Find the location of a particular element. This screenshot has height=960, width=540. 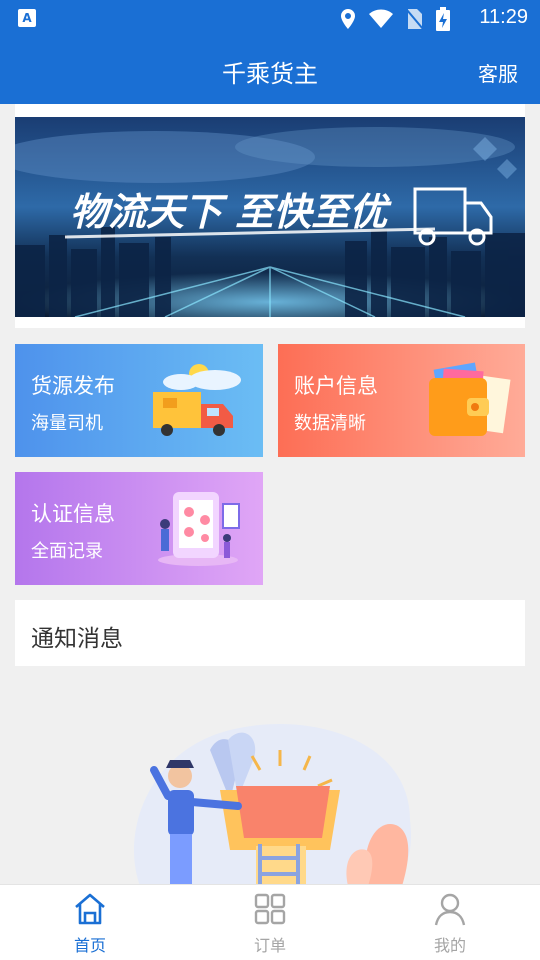

certificate-icon is located at coordinates (199, 529).